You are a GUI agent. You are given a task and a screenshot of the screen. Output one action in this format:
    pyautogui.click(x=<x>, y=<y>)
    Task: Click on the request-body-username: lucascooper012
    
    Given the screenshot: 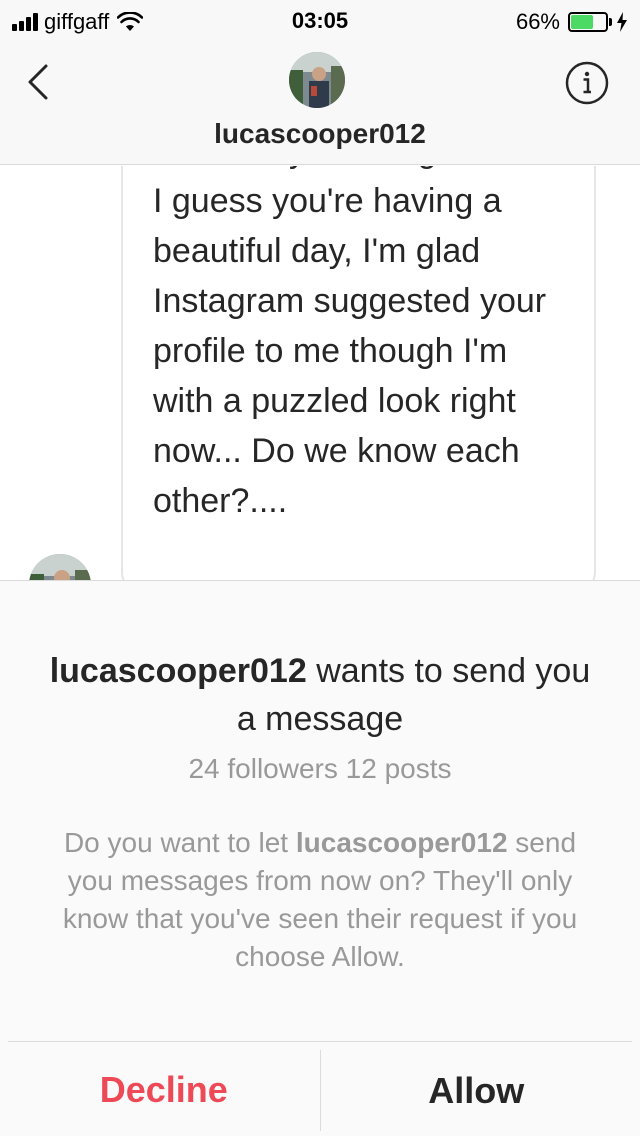 What is the action you would take?
    pyautogui.click(x=401, y=842)
    